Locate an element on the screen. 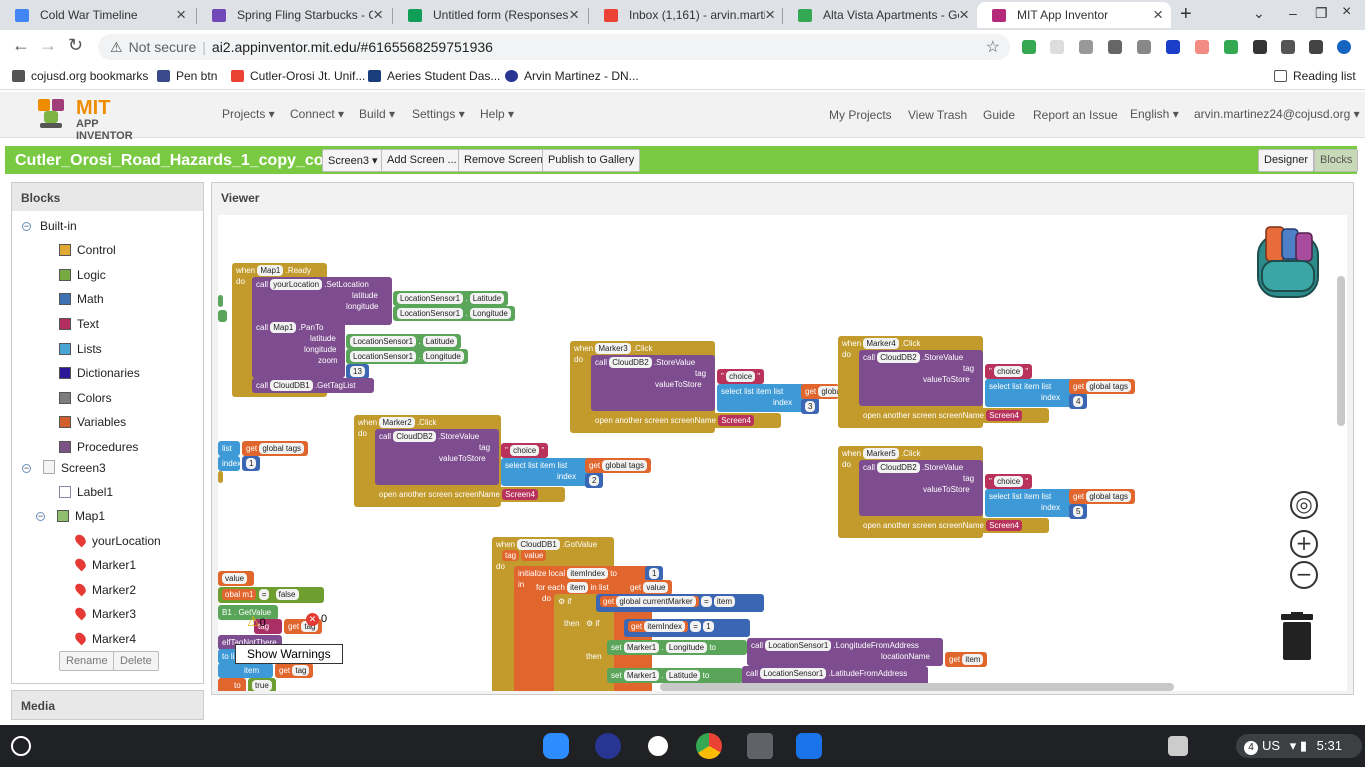 This screenshot has height=767, width=1365. component-dropdown: CloudDB1 is located at coordinates (291, 385).